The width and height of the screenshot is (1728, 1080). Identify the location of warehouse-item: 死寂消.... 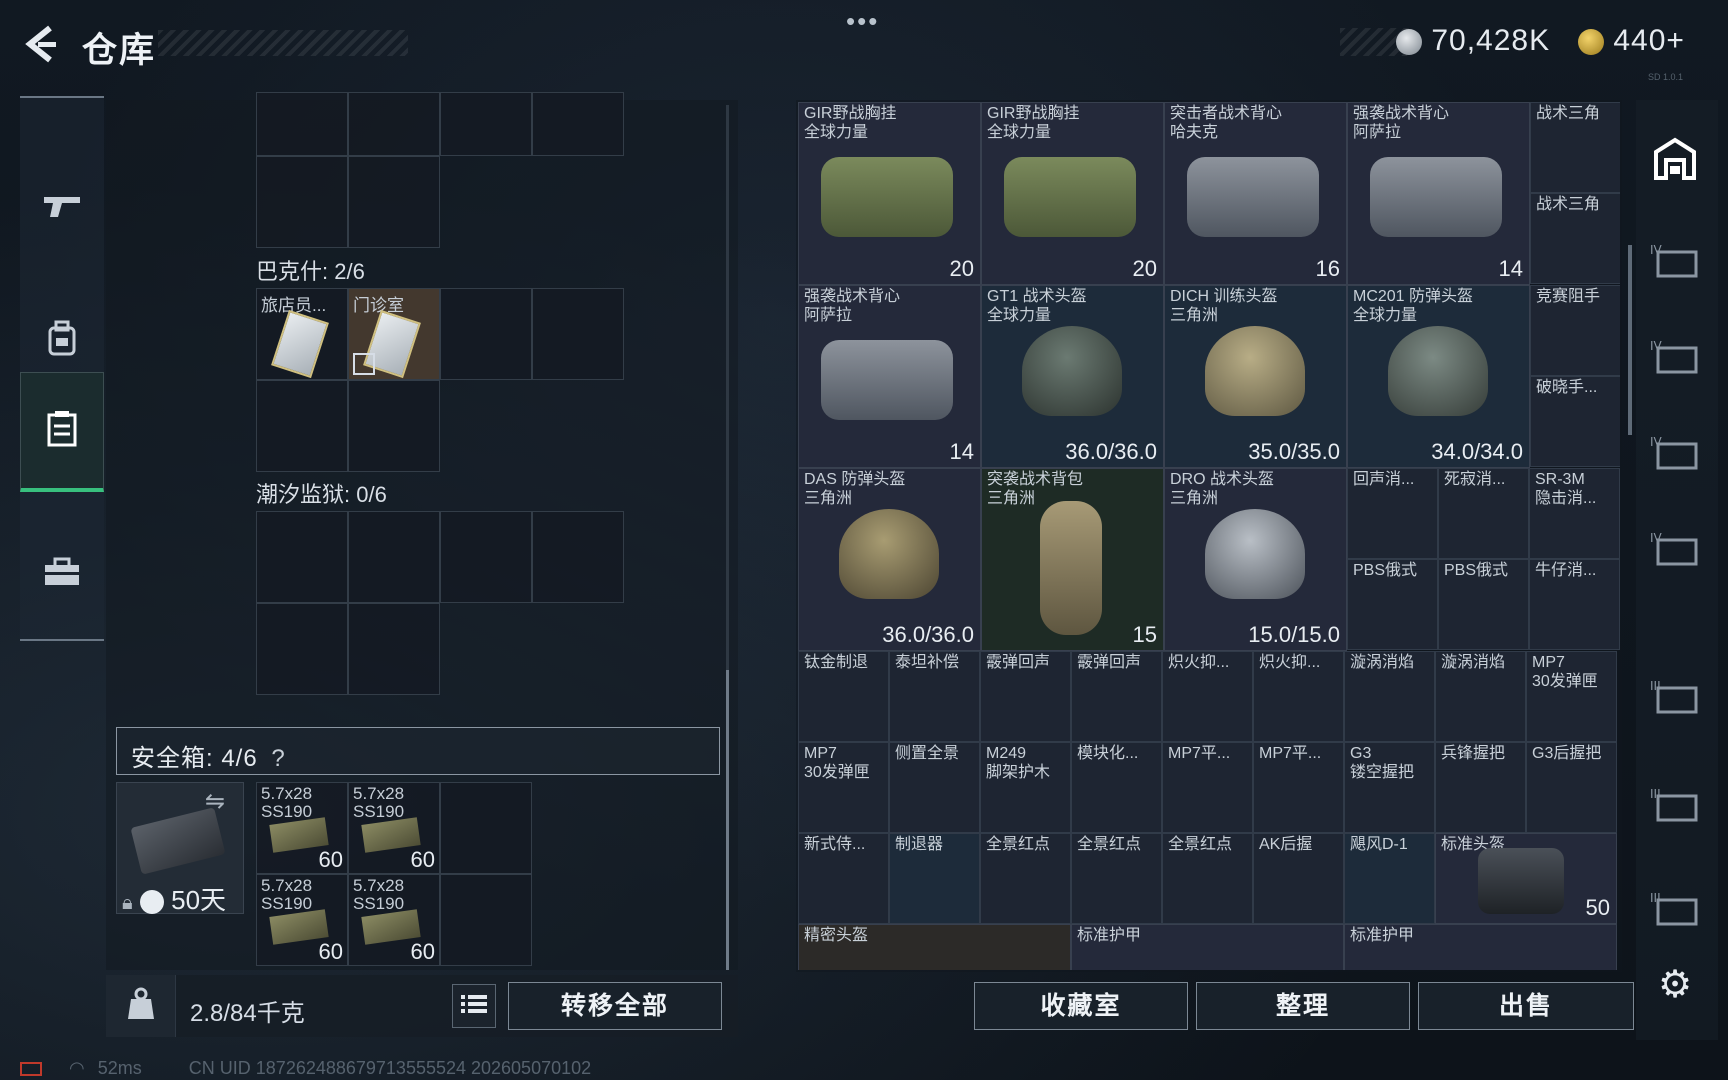
(1483, 513).